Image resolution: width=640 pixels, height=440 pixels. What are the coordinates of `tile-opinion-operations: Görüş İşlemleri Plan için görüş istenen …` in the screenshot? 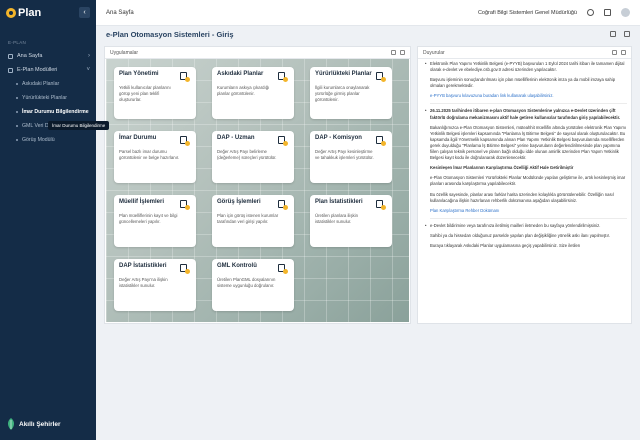 It's located at (253, 221).